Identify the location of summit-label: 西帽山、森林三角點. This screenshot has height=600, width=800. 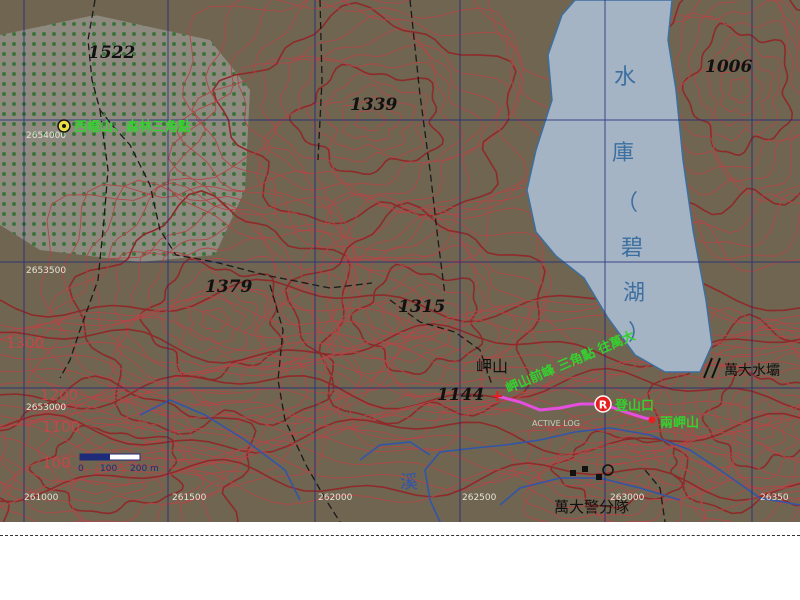
(132, 127).